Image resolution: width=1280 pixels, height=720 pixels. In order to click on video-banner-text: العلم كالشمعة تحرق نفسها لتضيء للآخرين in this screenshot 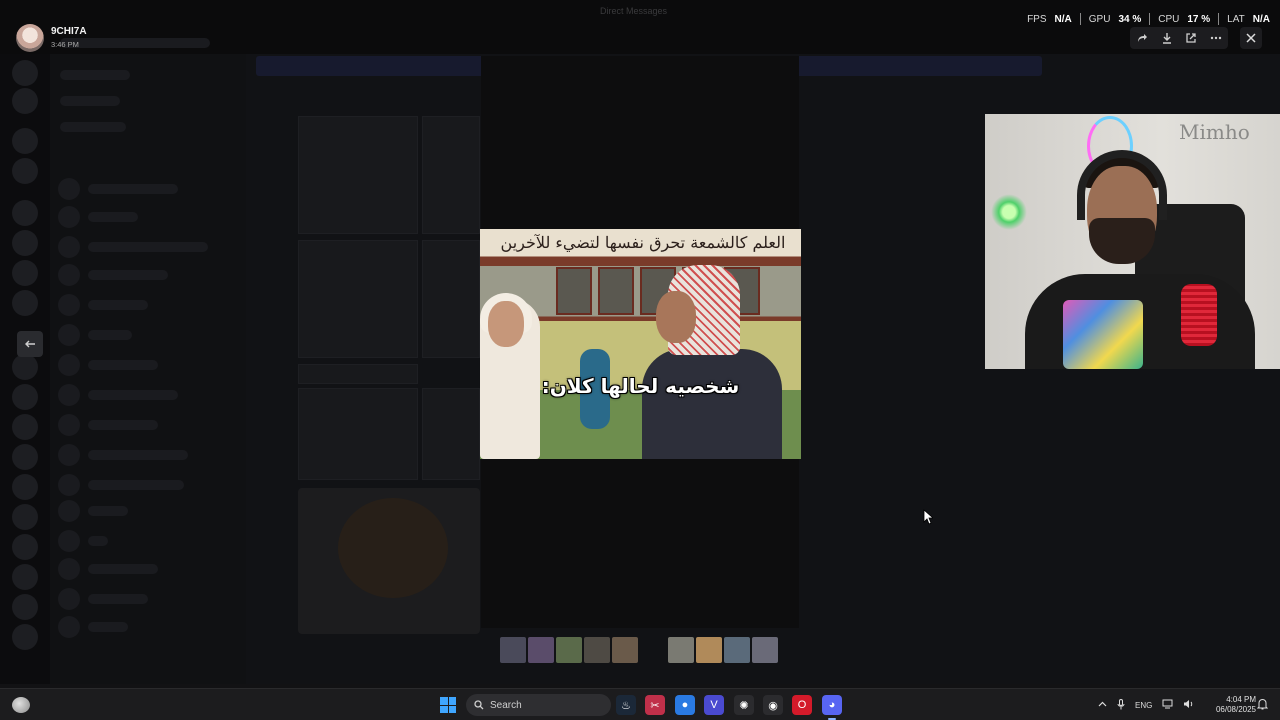, I will do `click(643, 242)`.